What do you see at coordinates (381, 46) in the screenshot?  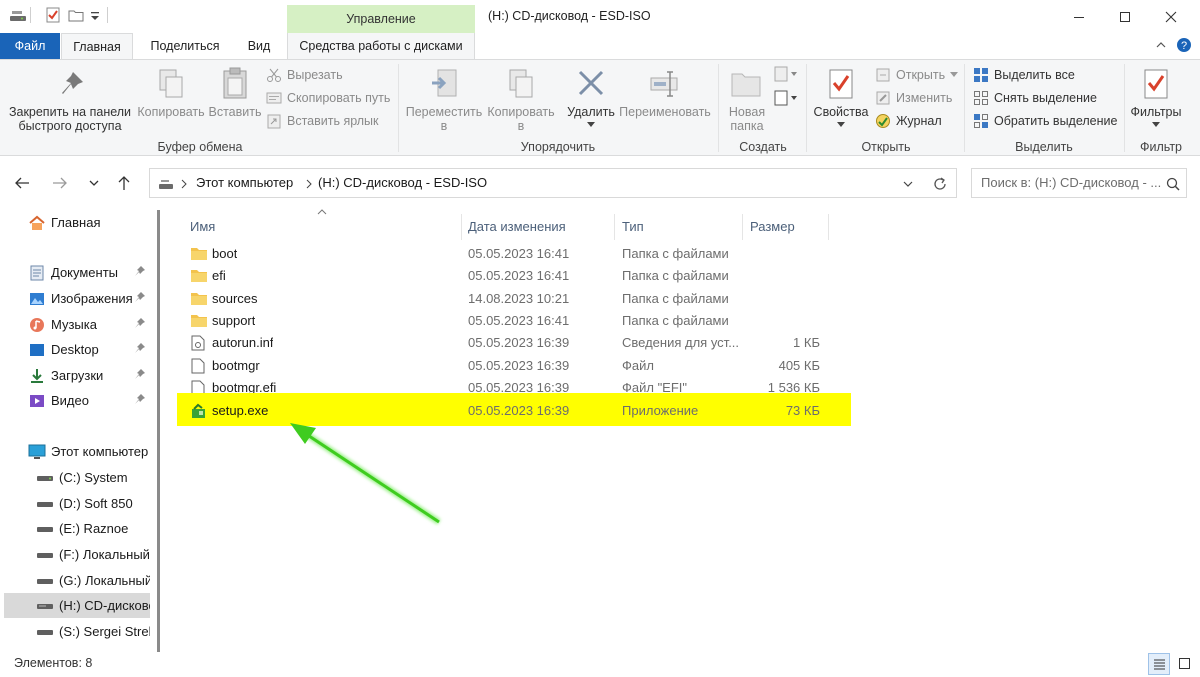 I see `tab-drive-tools: Средства работы с дисками` at bounding box center [381, 46].